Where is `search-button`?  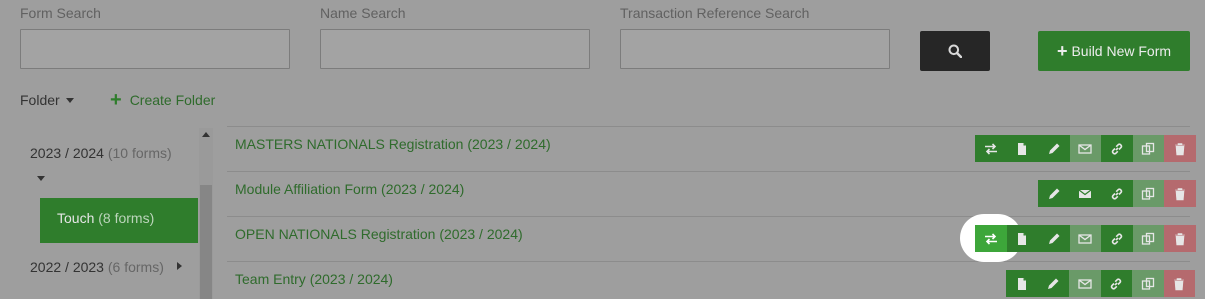 search-button is located at coordinates (955, 51).